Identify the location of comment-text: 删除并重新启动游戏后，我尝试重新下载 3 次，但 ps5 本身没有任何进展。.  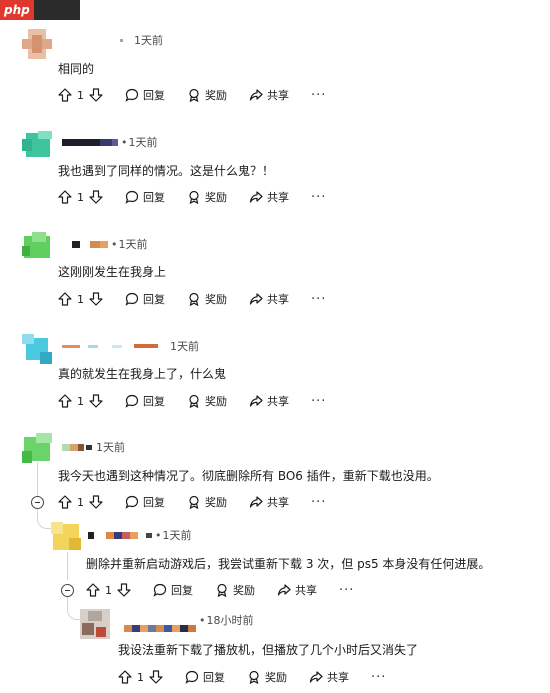
(288, 564).